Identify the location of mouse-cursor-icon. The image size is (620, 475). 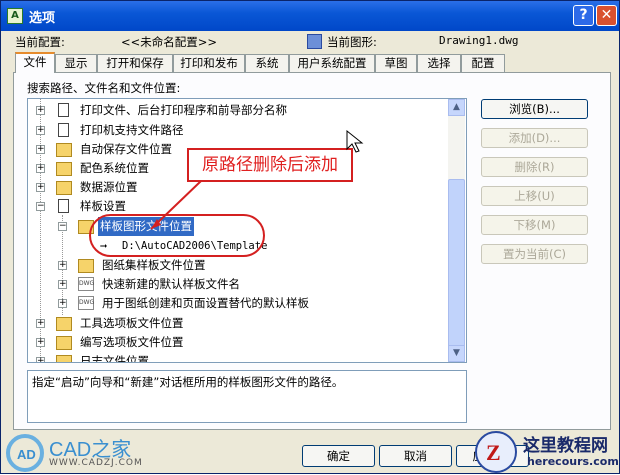
(355, 141).